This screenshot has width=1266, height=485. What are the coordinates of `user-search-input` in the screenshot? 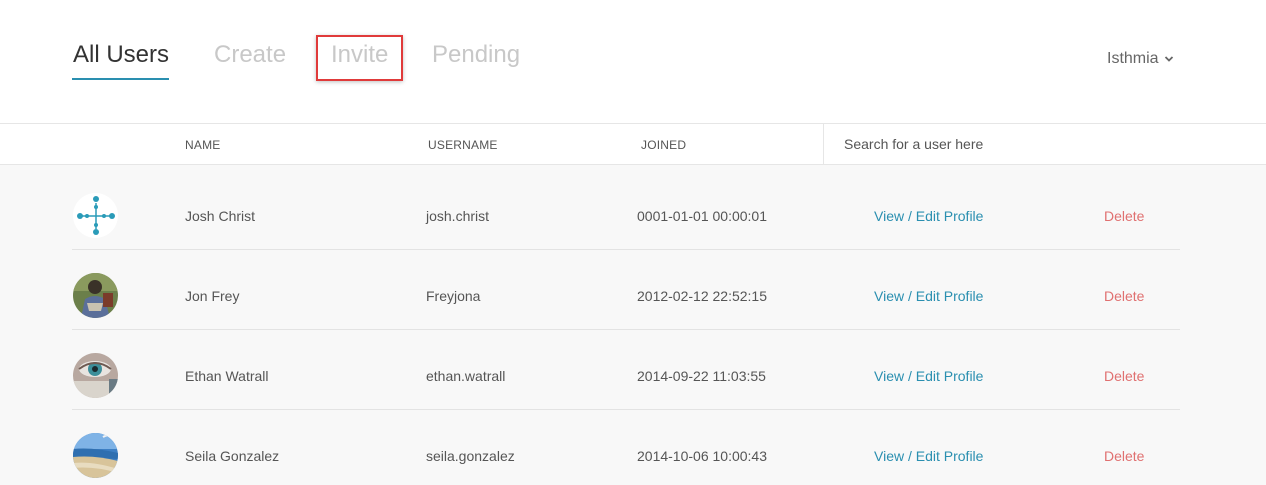 It's located at (1045, 144).